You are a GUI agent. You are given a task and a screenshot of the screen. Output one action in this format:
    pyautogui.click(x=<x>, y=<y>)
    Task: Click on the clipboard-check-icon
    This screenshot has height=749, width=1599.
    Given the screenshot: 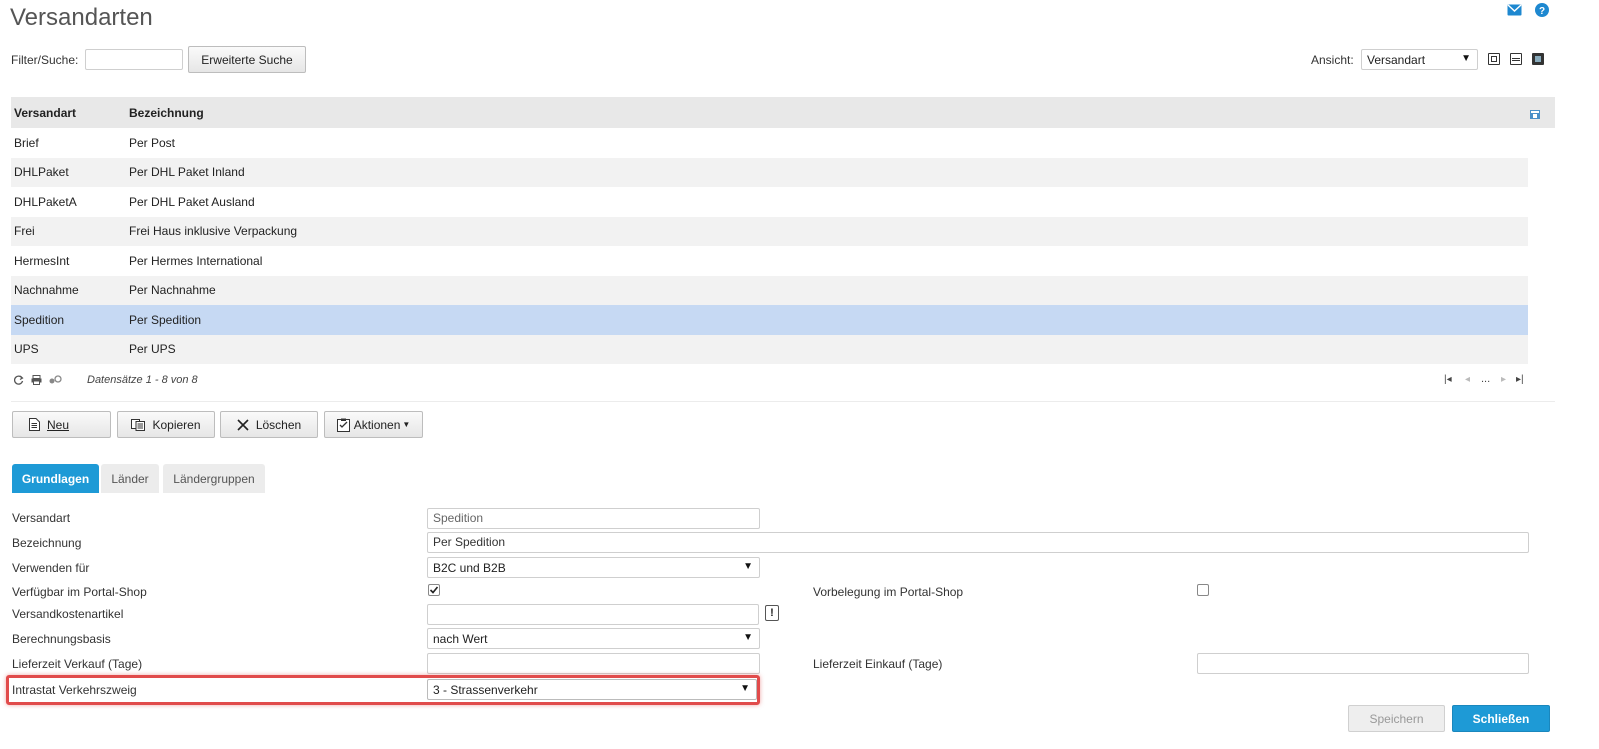 What is the action you would take?
    pyautogui.click(x=343, y=425)
    